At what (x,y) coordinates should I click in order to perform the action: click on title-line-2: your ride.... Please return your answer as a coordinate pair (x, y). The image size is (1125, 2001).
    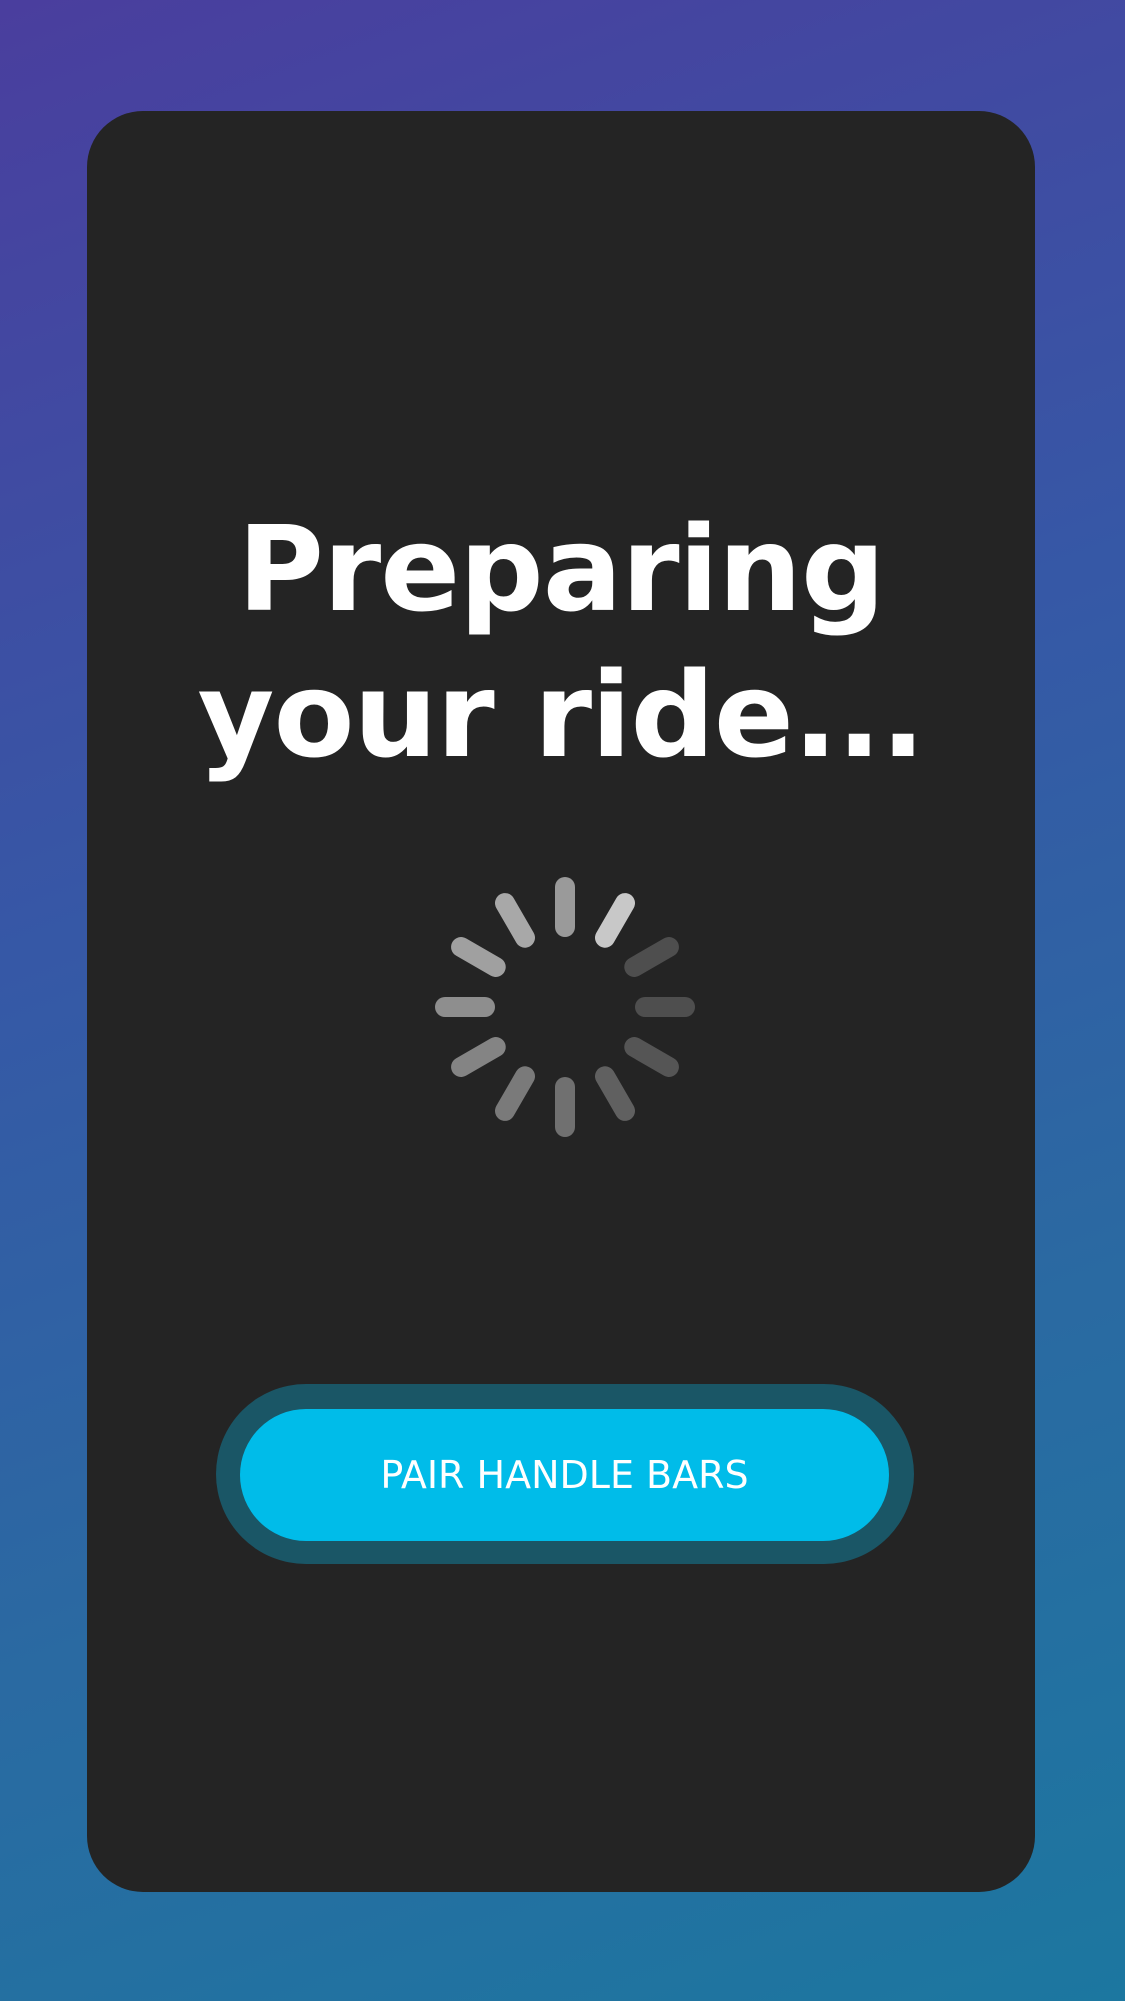
    Looking at the image, I should click on (561, 715).